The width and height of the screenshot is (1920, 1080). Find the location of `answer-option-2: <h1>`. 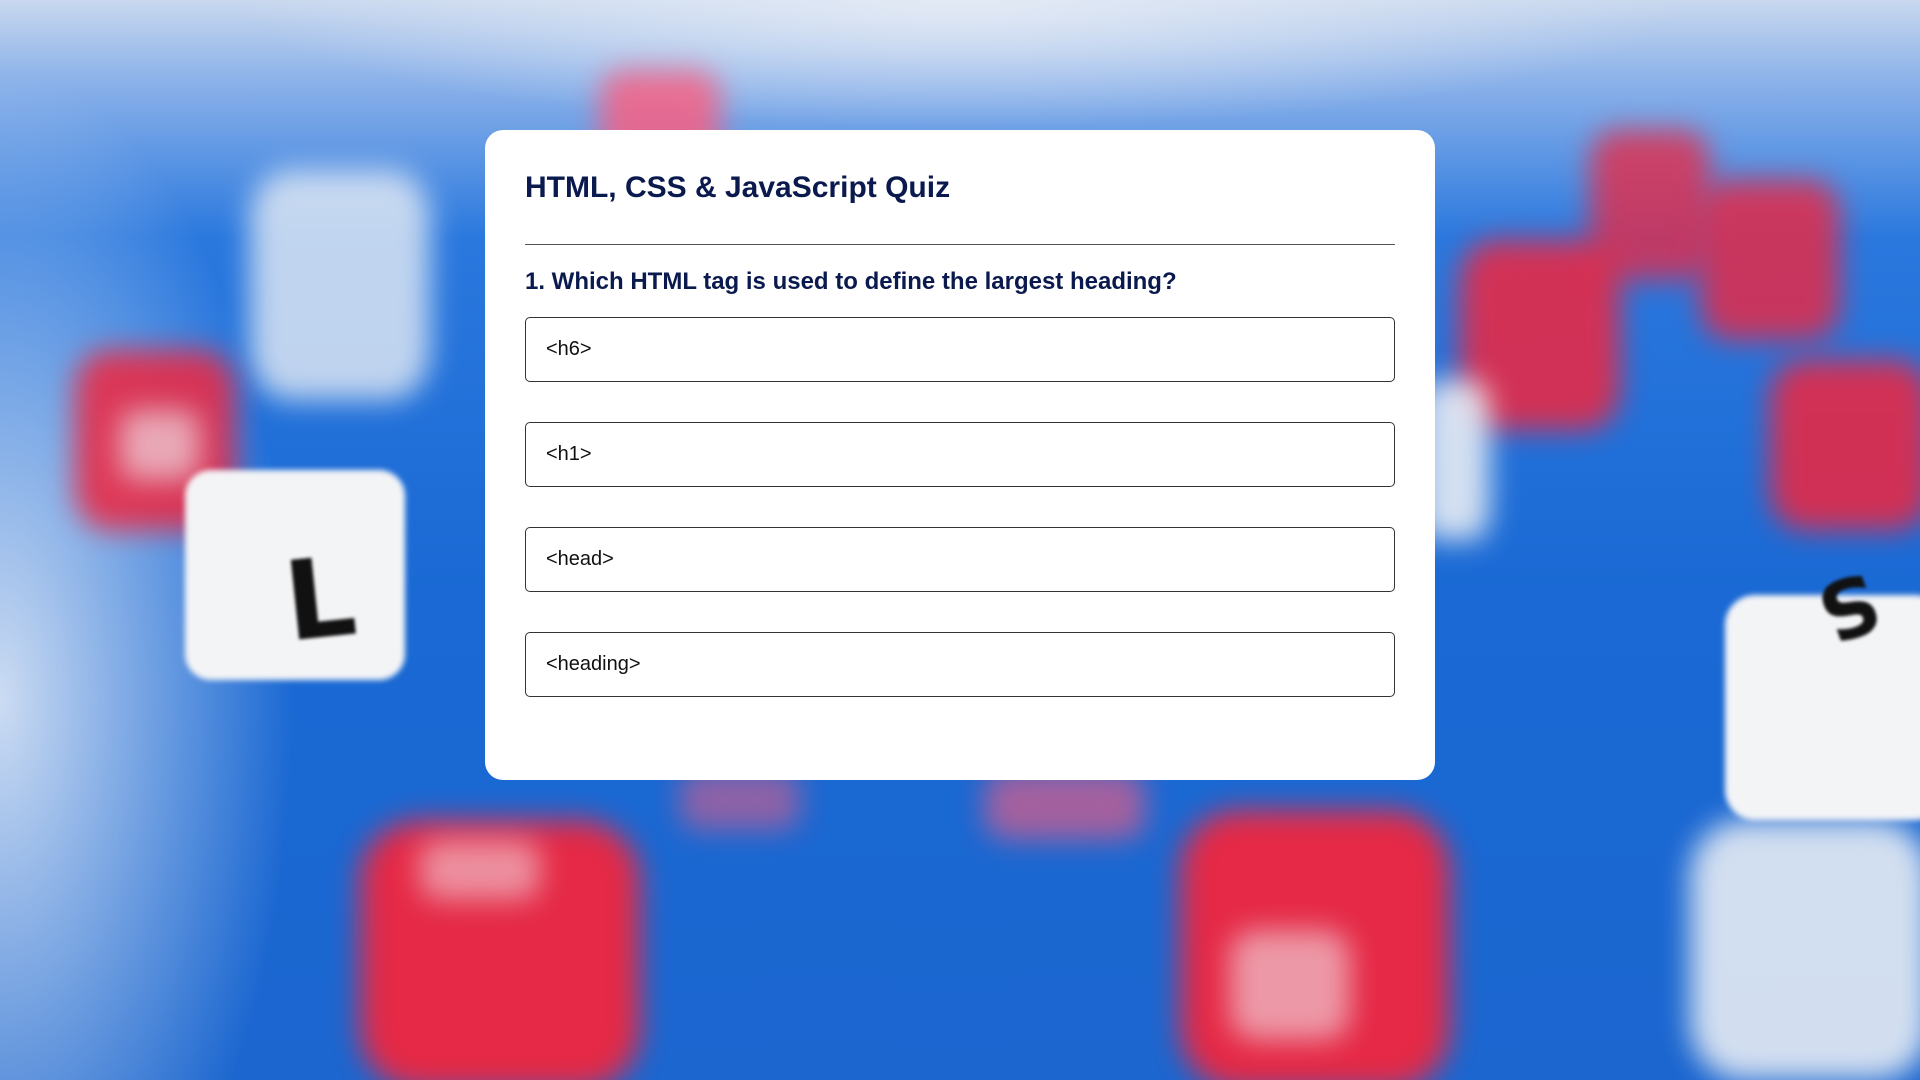

answer-option-2: <h1> is located at coordinates (960, 454).